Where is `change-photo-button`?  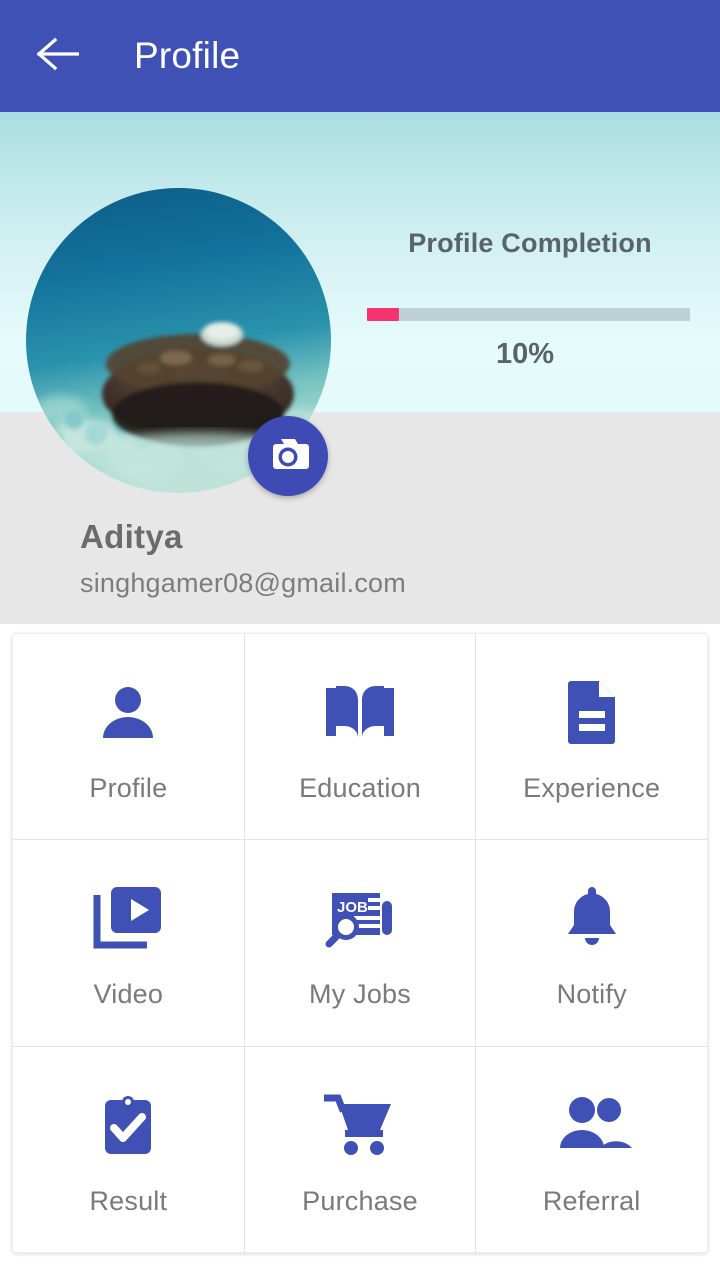
change-photo-button is located at coordinates (288, 456).